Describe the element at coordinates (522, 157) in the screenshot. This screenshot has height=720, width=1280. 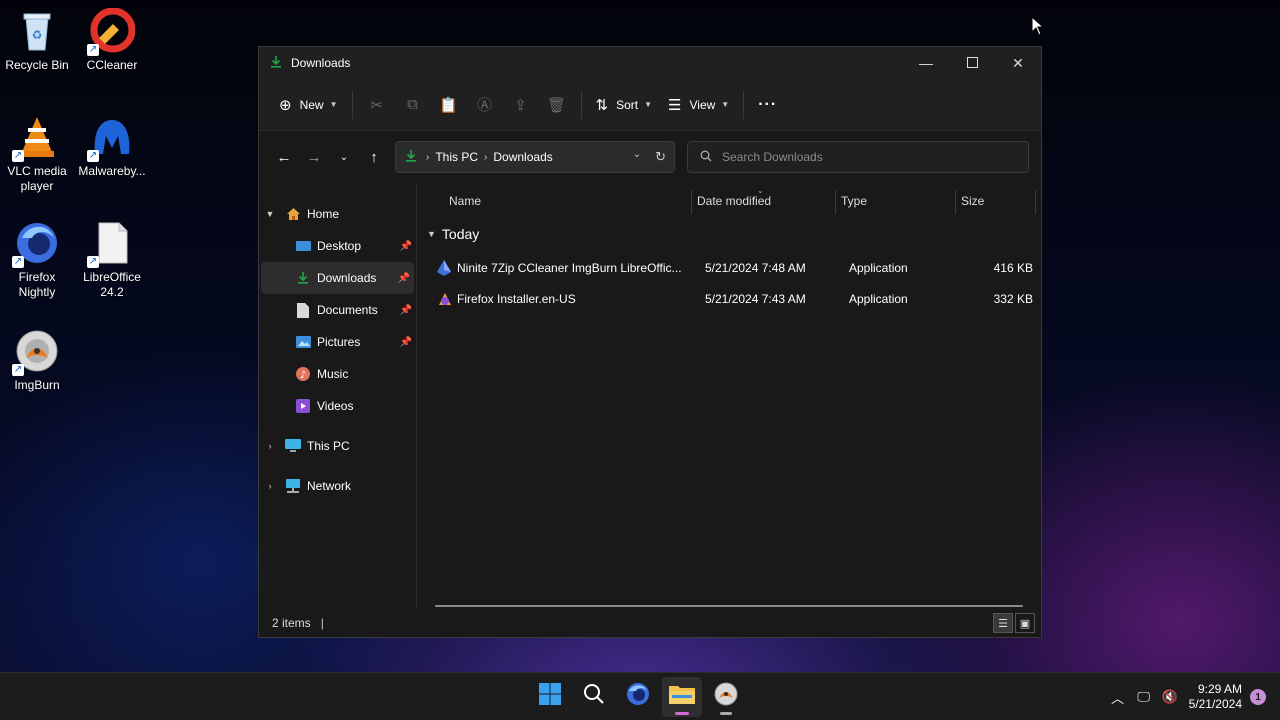
I see `breadcrumb-downloads: Downloads` at that location.